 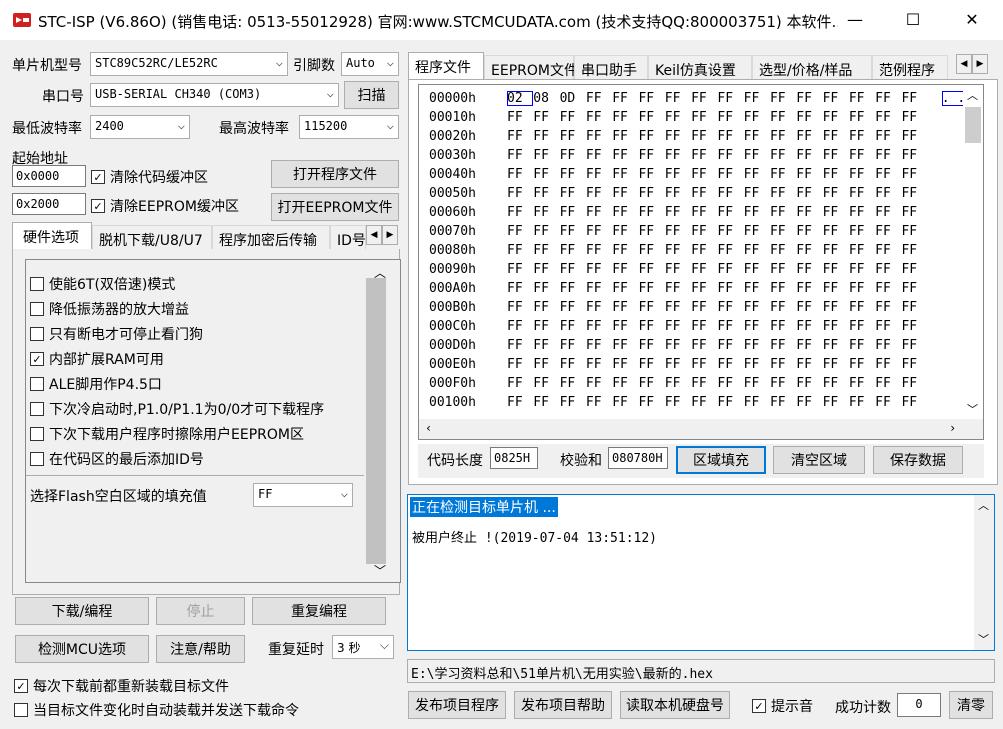 I want to click on hex-byte: 0D, so click(x=573, y=98).